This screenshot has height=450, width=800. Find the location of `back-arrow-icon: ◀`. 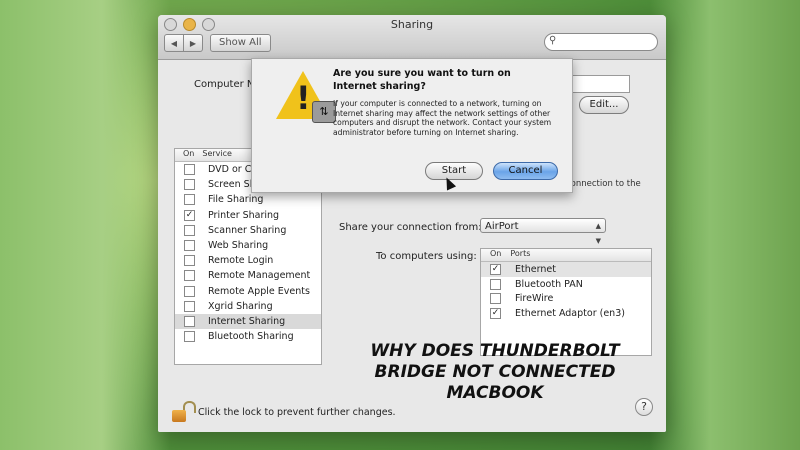

back-arrow-icon: ◀ is located at coordinates (174, 43).